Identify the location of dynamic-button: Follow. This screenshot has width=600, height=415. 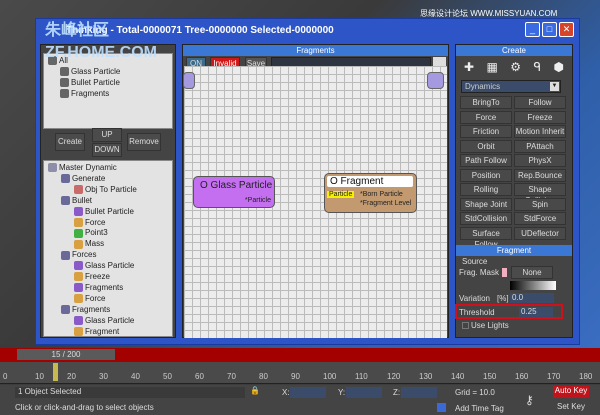
(540, 102).